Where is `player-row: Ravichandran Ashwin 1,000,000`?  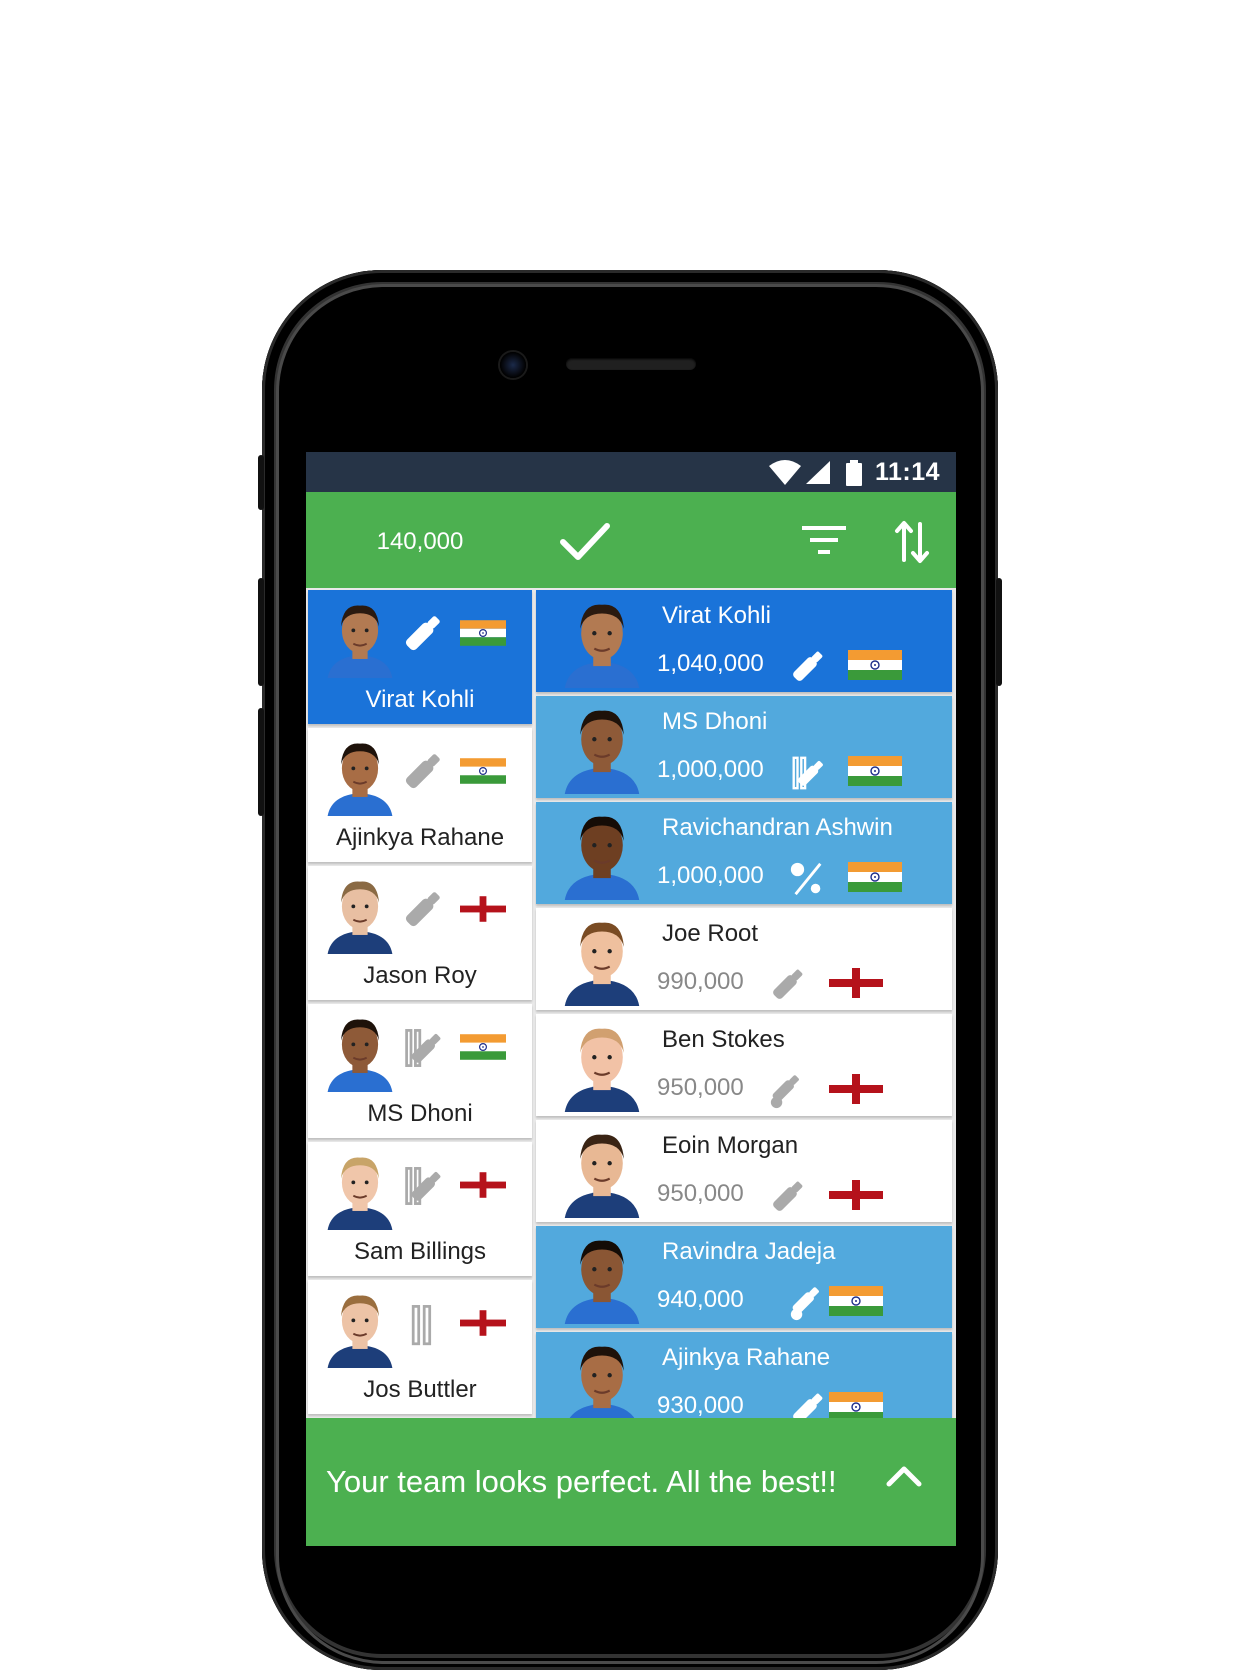
player-row: Ravichandran Ashwin 1,000,000 is located at coordinates (744, 853).